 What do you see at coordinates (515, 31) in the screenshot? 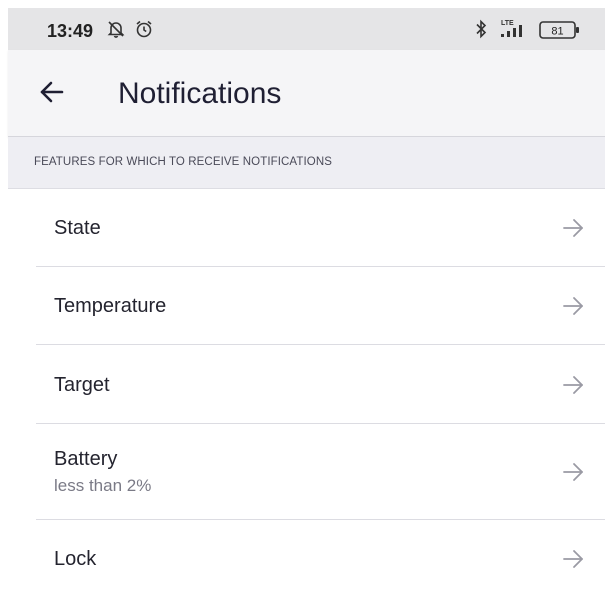
I see `lte-signal-icon: LTE` at bounding box center [515, 31].